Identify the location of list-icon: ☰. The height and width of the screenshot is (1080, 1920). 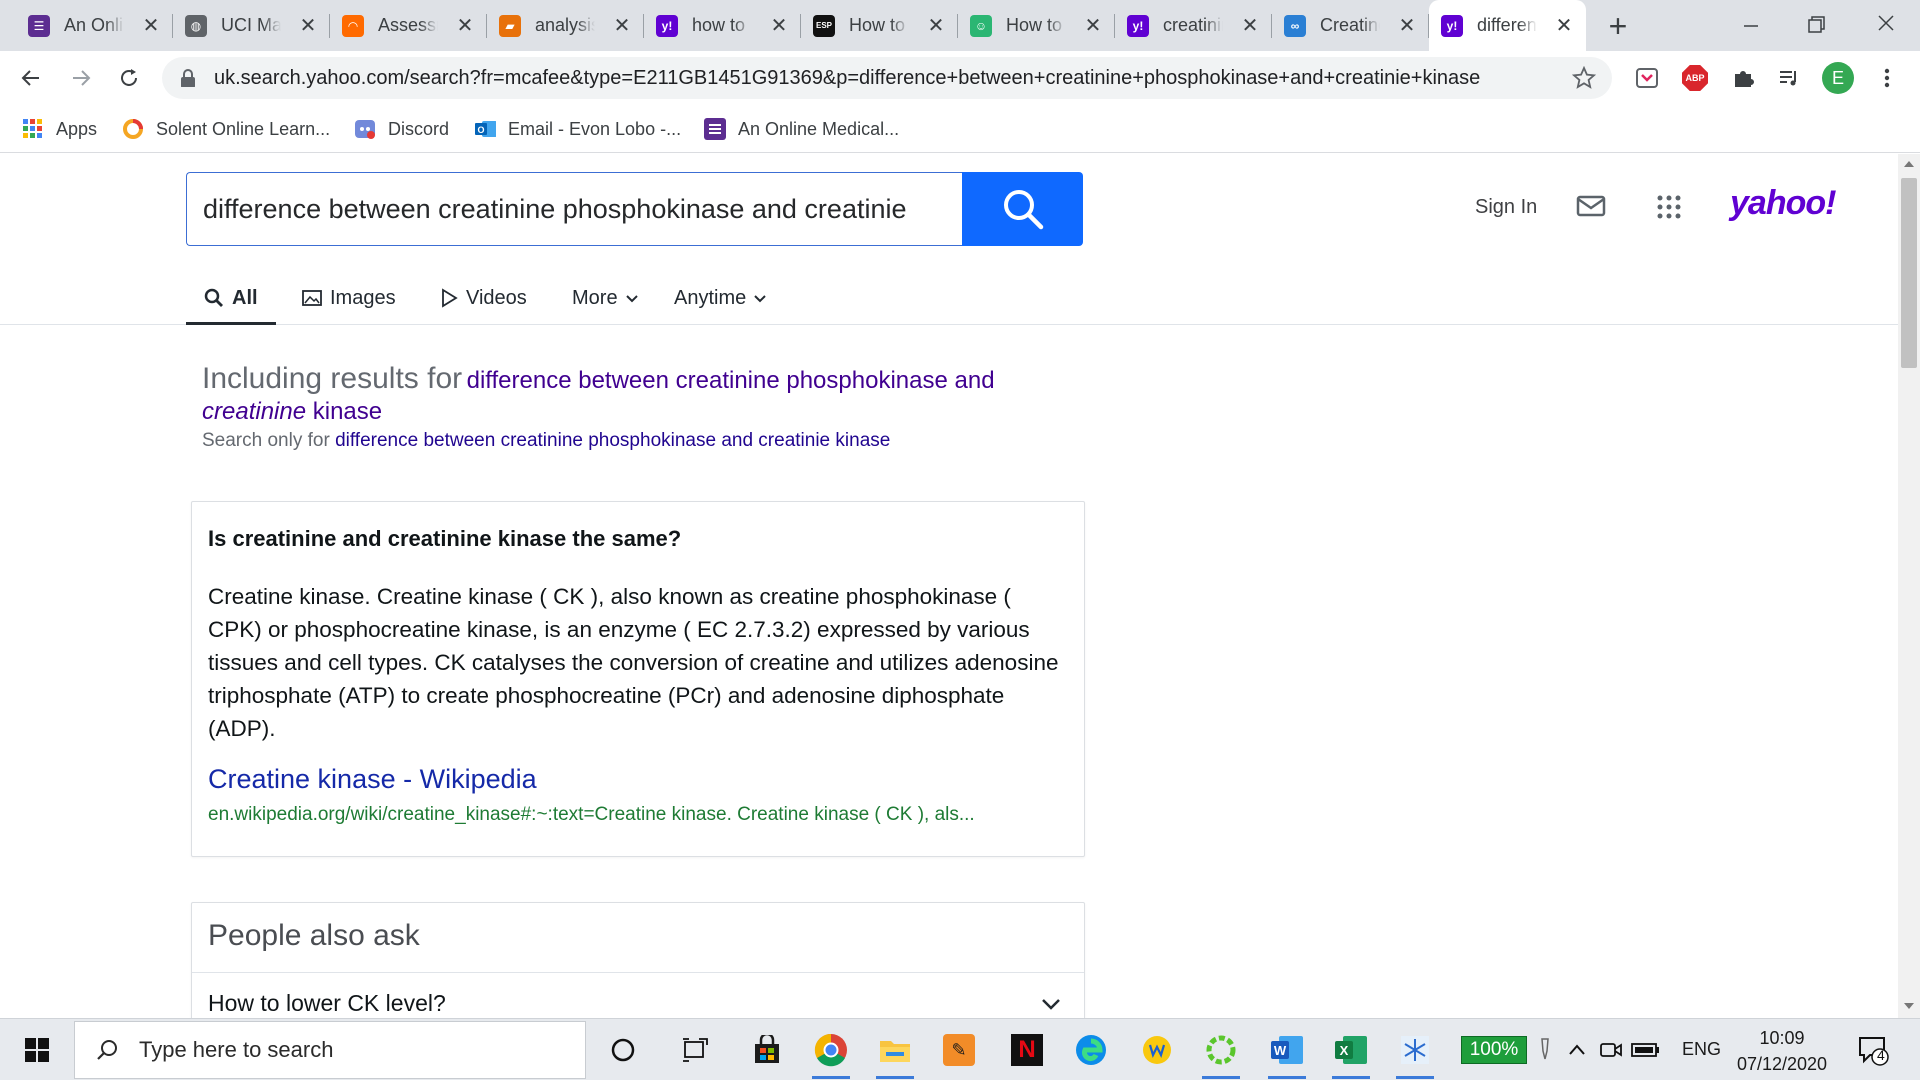
(39, 25).